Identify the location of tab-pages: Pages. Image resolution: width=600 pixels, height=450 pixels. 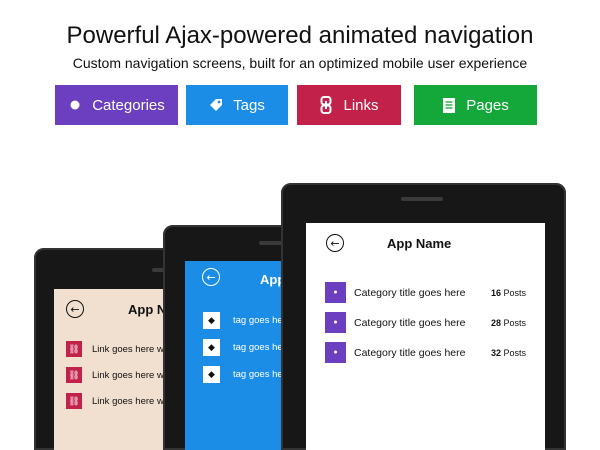
(475, 105).